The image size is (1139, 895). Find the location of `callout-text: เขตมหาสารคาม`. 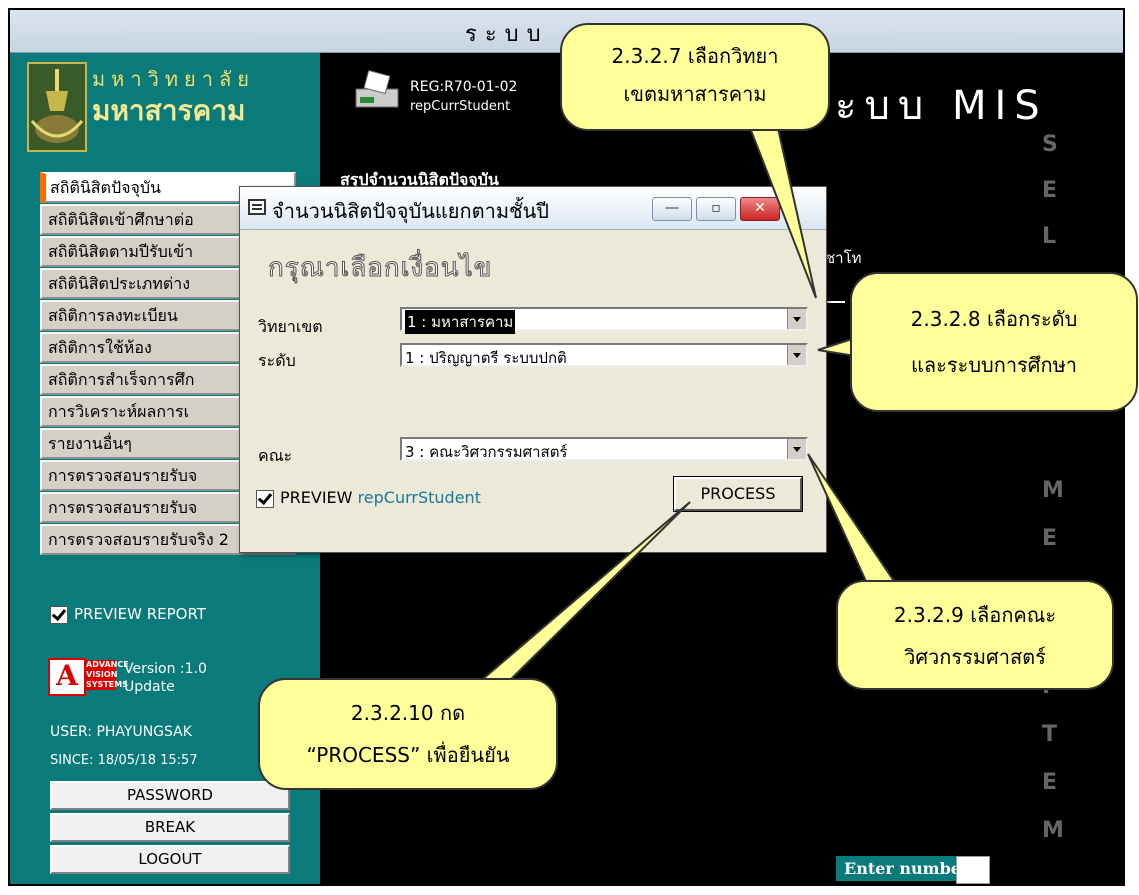

callout-text: เขตมหาสารคาม is located at coordinates (695, 94).